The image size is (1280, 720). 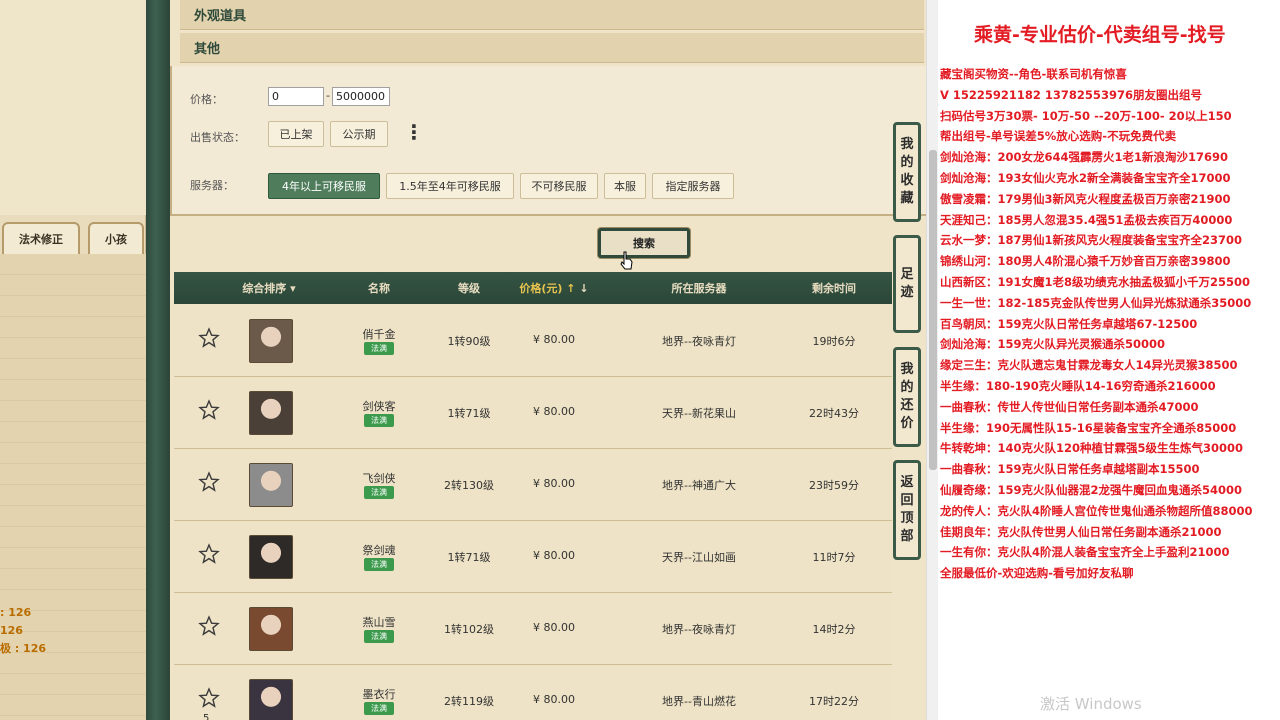 I want to click on favorite-count: 5, so click(x=206, y=716).